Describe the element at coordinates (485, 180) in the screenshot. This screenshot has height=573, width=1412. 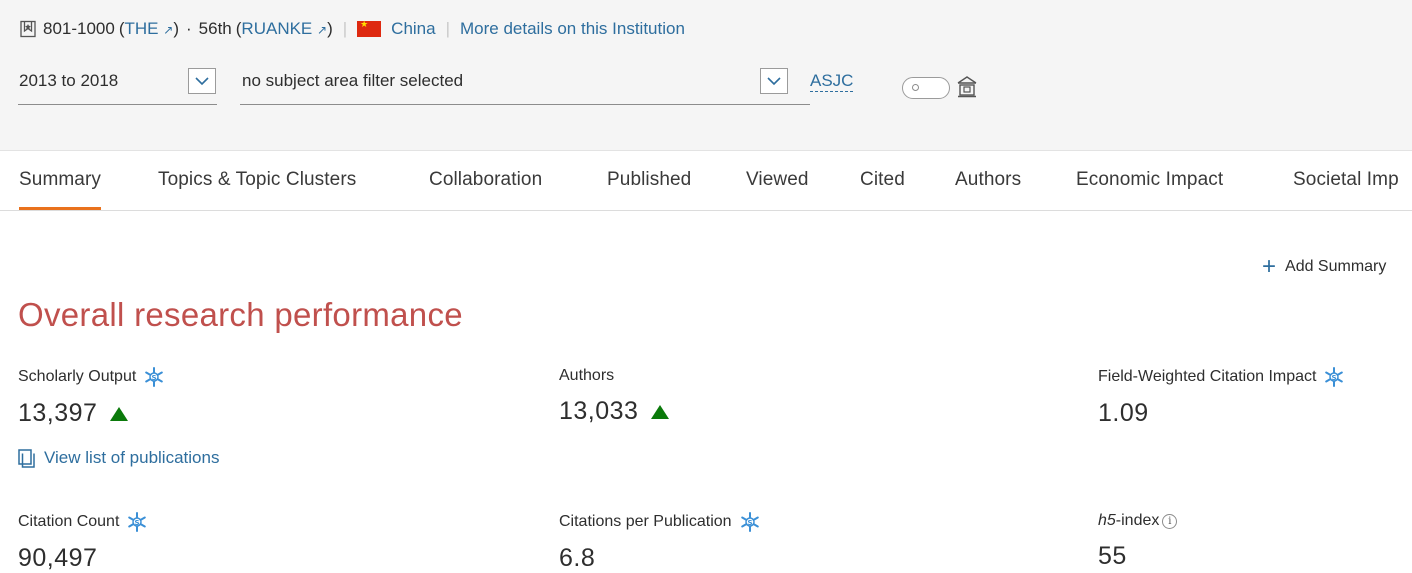
I see `tab-collaboration: Collaboration` at that location.